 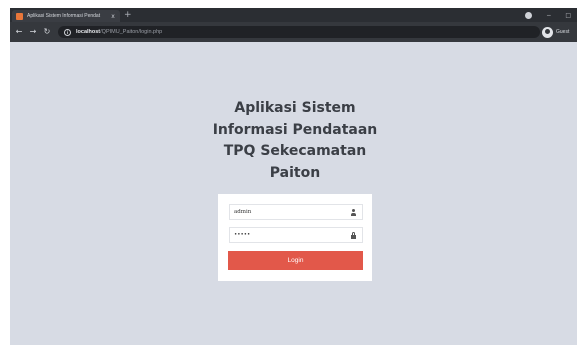 What do you see at coordinates (67, 32) in the screenshot?
I see `info-icon: i` at bounding box center [67, 32].